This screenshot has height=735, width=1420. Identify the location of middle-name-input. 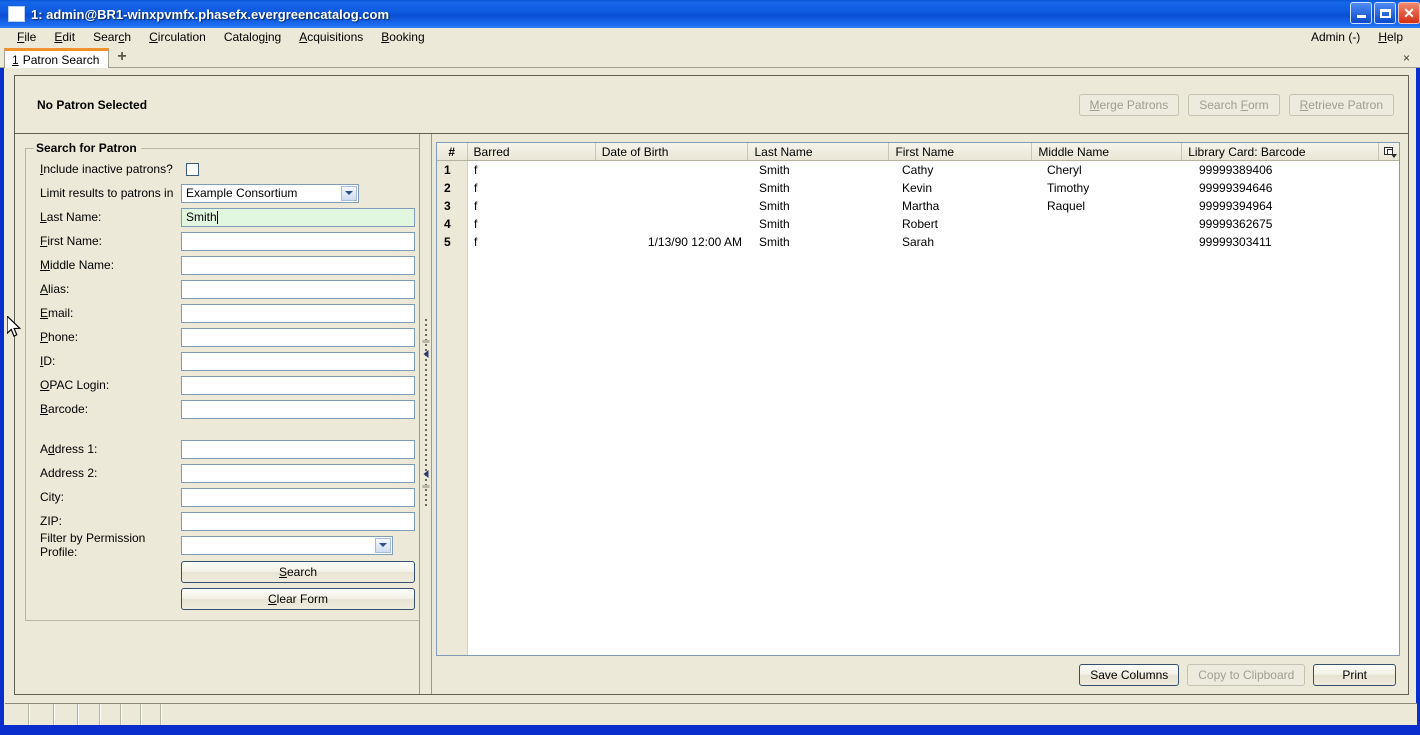
(298, 265).